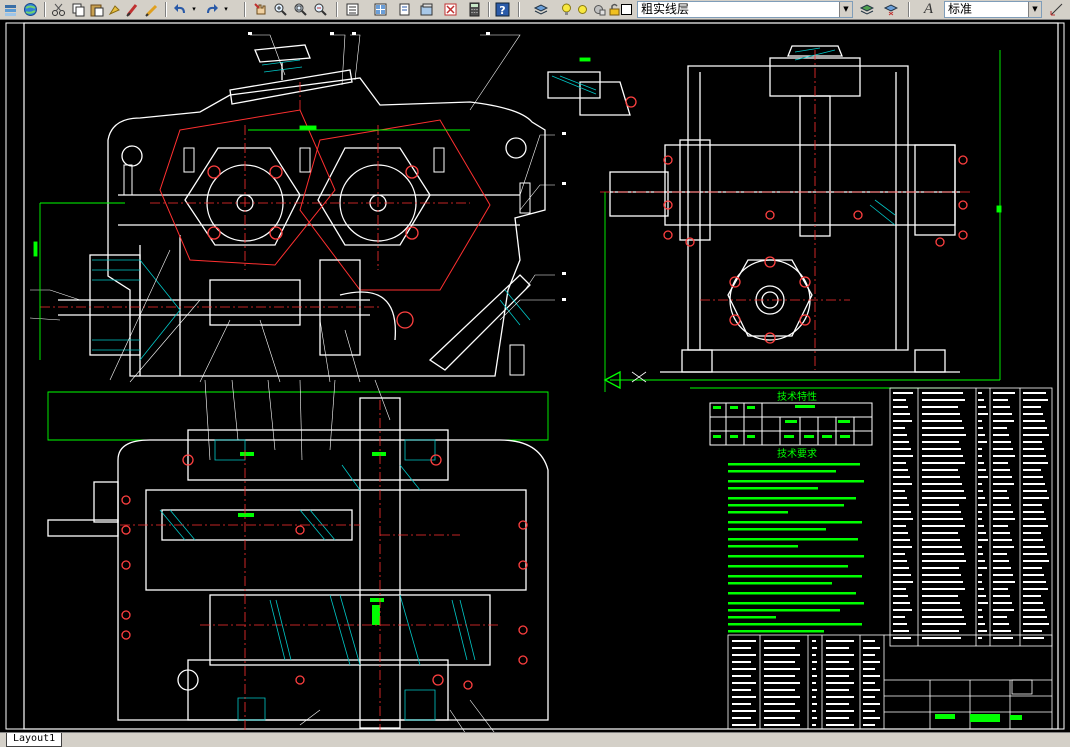  Describe the element at coordinates (260, 9) in the screenshot. I see `pan-icon` at that location.